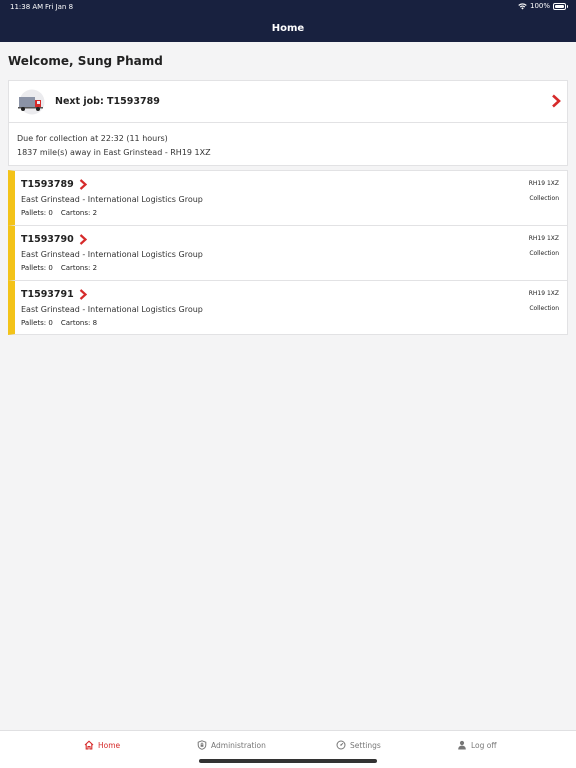 The height and width of the screenshot is (768, 576). Describe the element at coordinates (47, 294) in the screenshot. I see `job-id: T1593791` at that location.